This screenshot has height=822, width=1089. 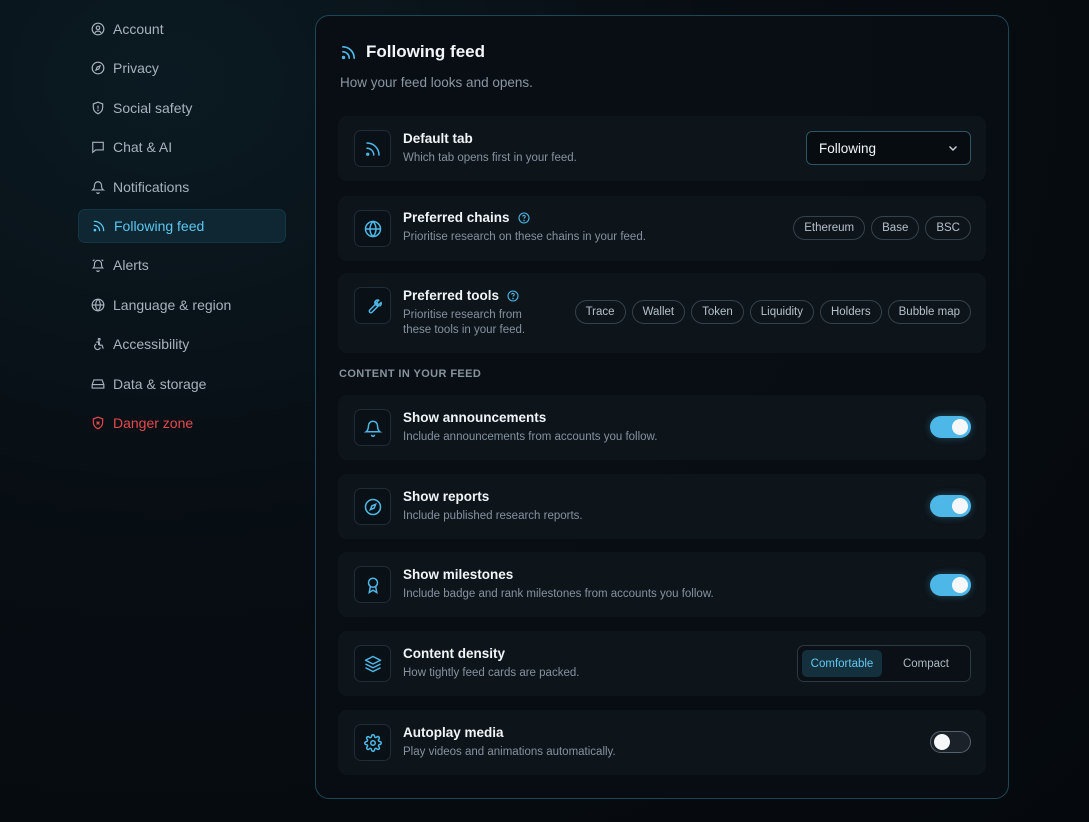 I want to click on setting-title: Content density, so click(x=454, y=653).